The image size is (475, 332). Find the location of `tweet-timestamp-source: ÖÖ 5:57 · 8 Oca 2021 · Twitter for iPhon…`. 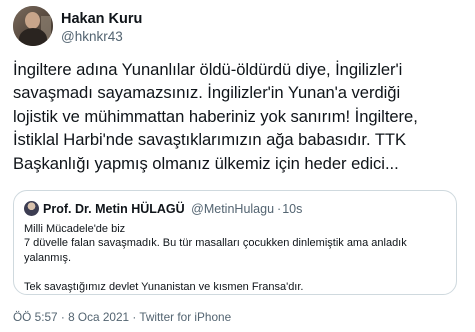

tweet-timestamp-source: ÖÖ 5:57 · 8 Oca 2021 · Twitter for iPhon… is located at coordinates (122, 317).